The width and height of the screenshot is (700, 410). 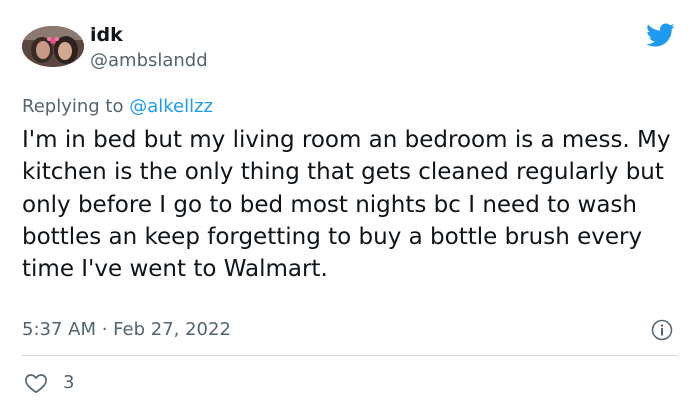 What do you see at coordinates (106, 35) in the screenshot?
I see `display-name: idk` at bounding box center [106, 35].